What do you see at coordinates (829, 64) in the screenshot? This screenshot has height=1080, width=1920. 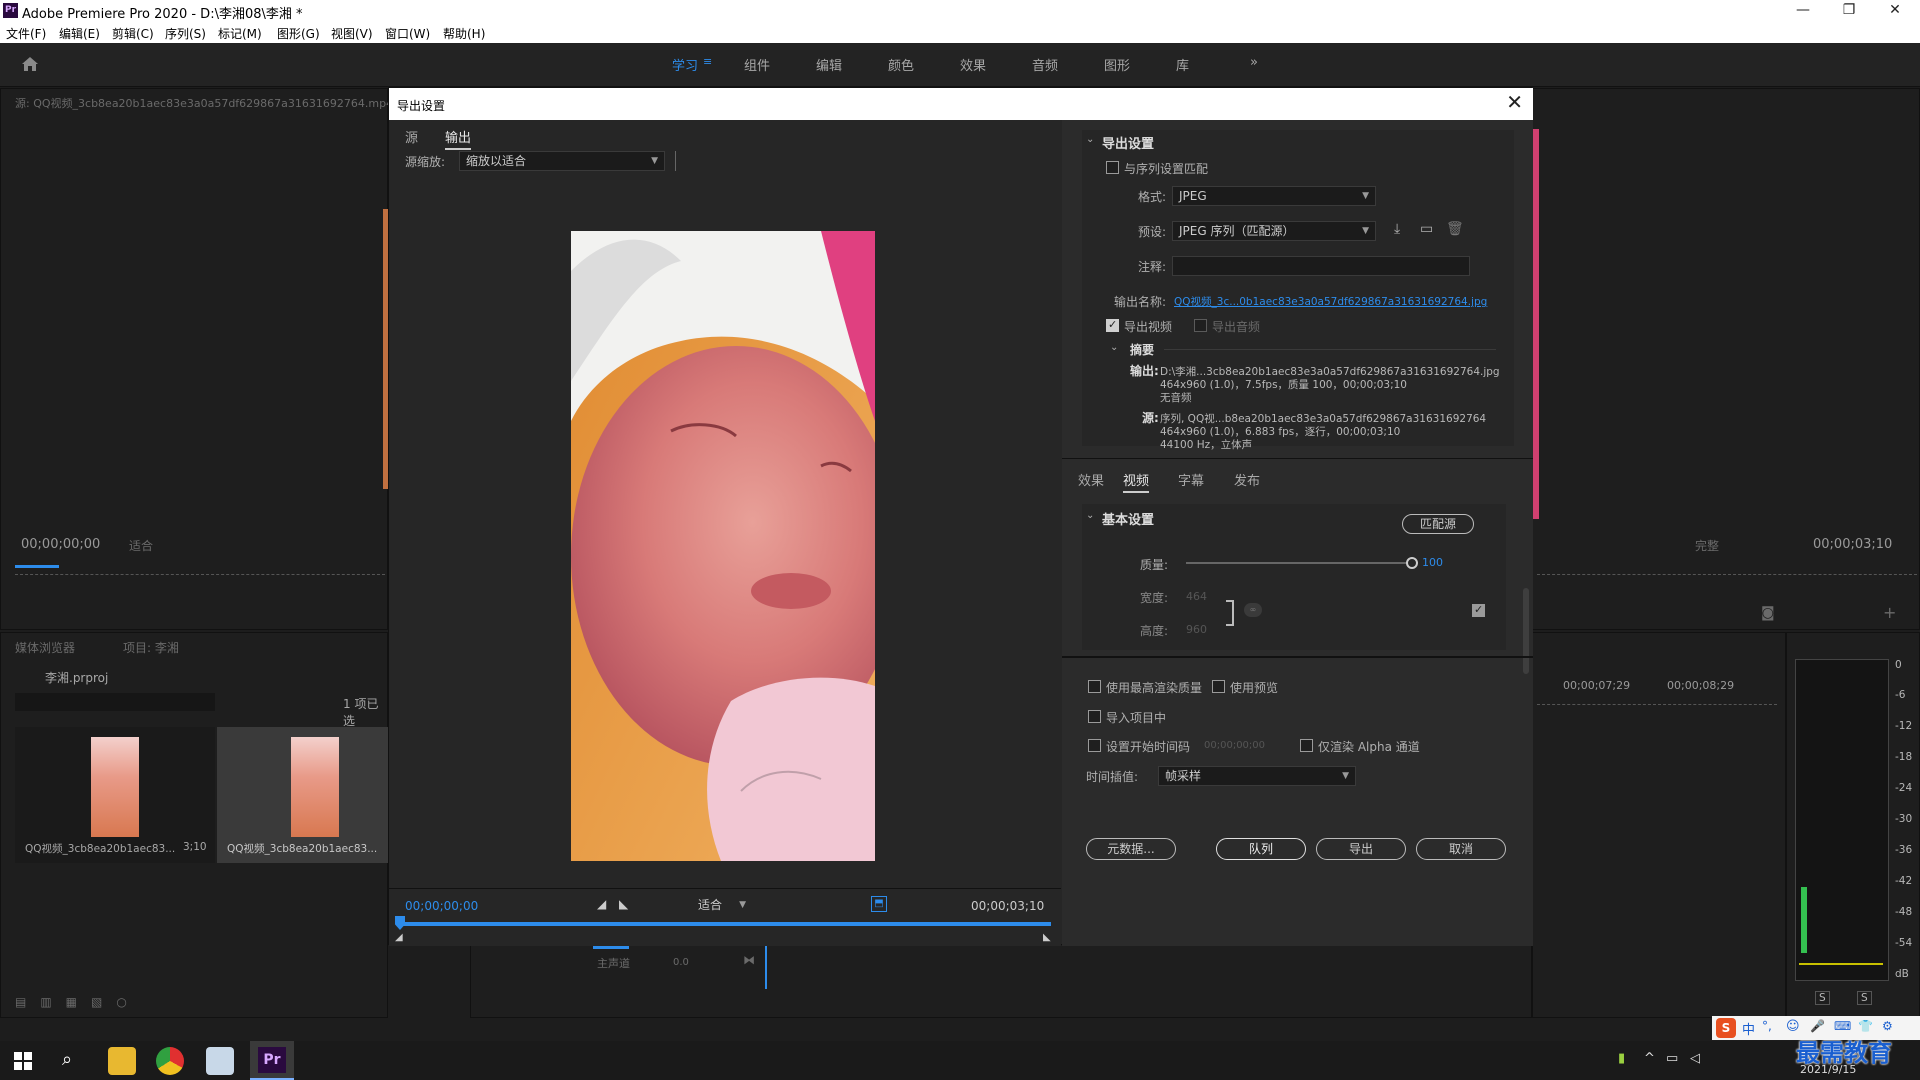 I see `workspace-editing: 编辑` at bounding box center [829, 64].